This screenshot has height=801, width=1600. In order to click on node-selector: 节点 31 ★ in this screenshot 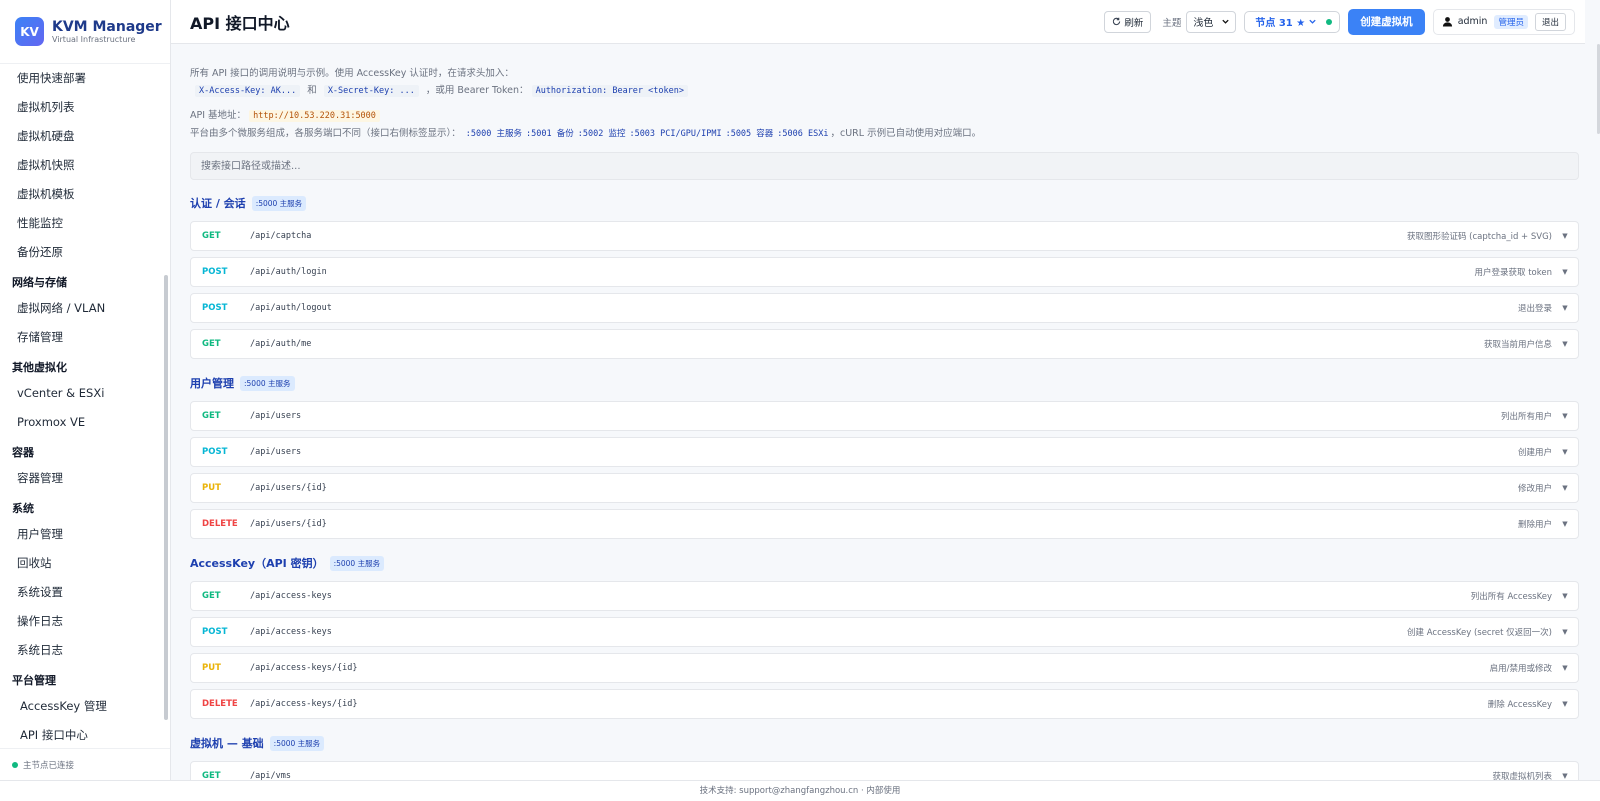, I will do `click(1292, 21)`.